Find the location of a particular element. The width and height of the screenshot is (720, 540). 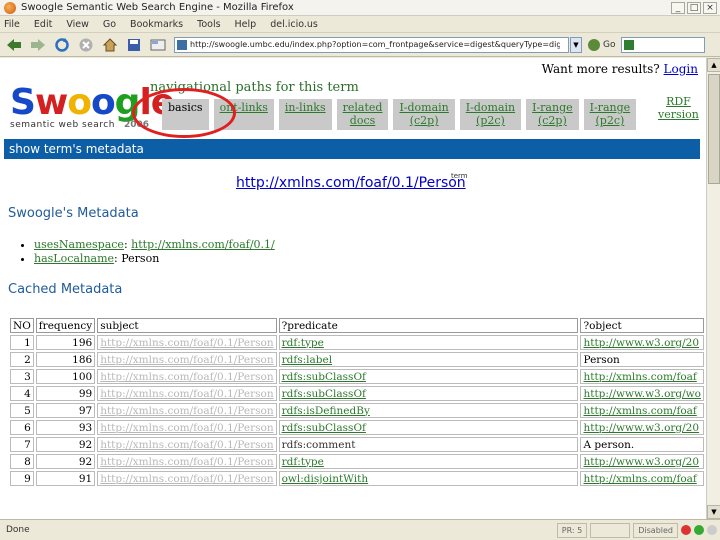

forward-button is located at coordinates (38, 45).